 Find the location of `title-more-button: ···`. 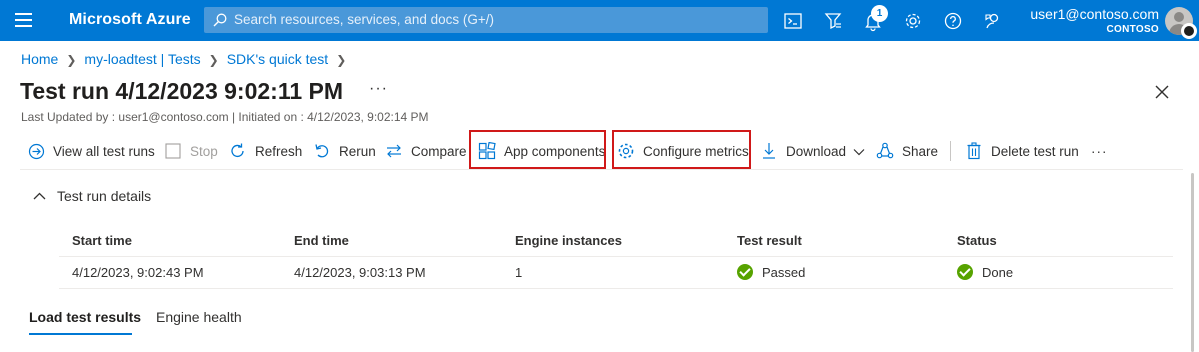

title-more-button: ··· is located at coordinates (378, 89).